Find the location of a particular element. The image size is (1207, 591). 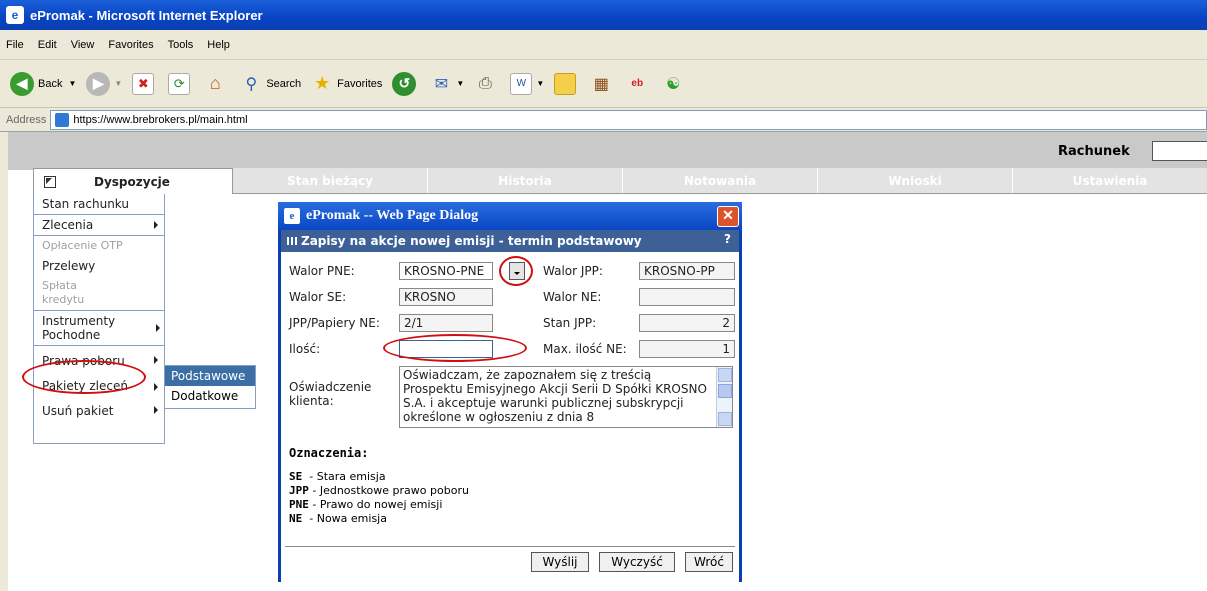

sidebar-item-stan-rachunku: Stan rachunku is located at coordinates (99, 204).